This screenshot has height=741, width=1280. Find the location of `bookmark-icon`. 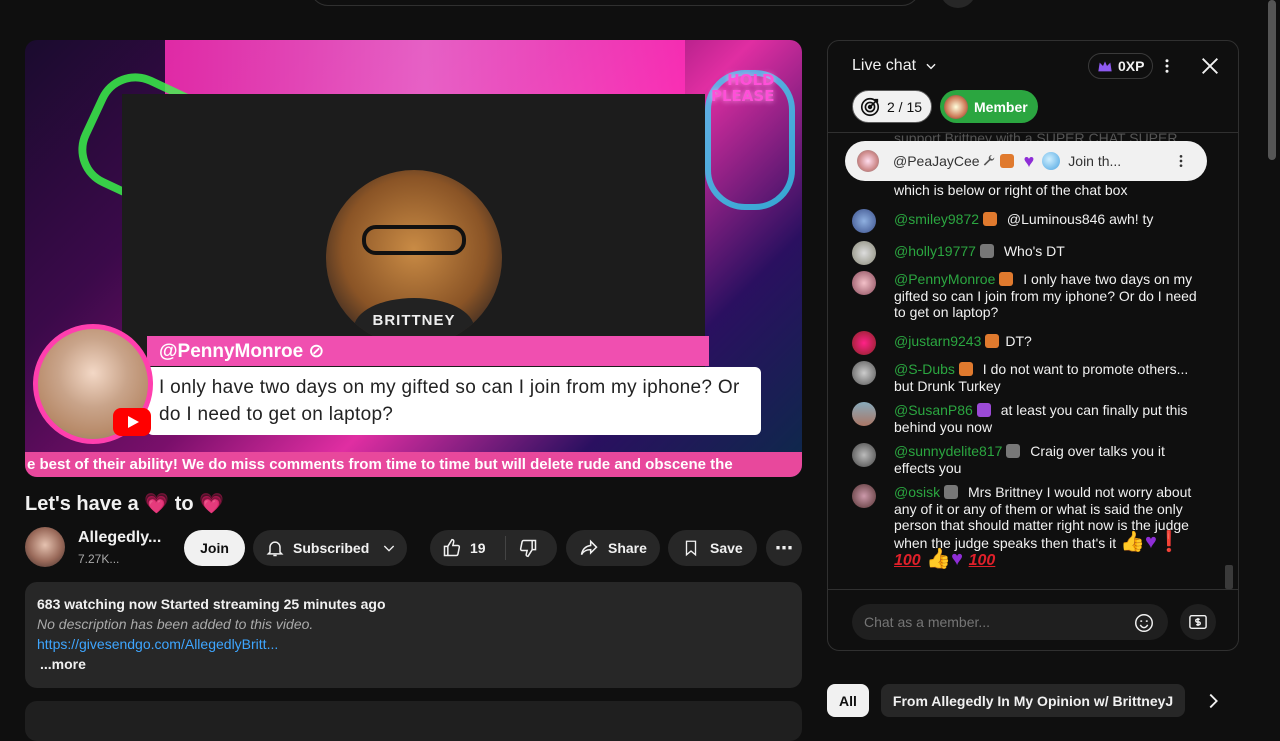

bookmark-icon is located at coordinates (691, 548).